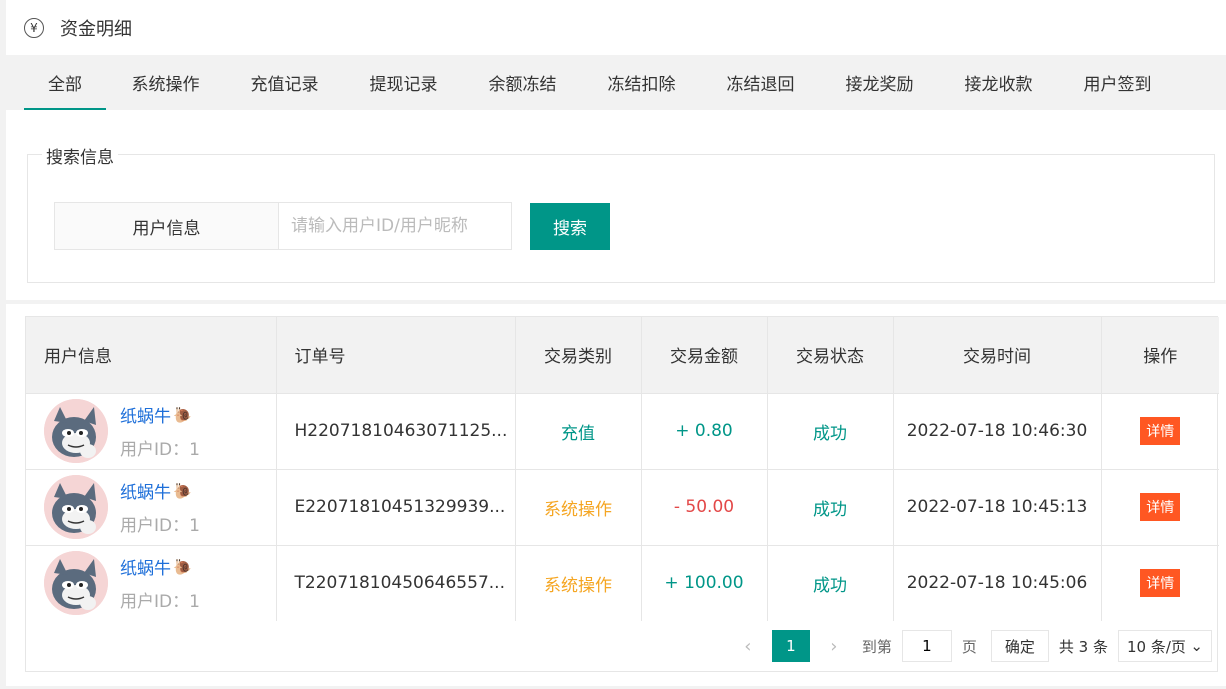 The image size is (1226, 689). Describe the element at coordinates (748, 646) in the screenshot. I see `prev-page-icon: ‹` at that location.